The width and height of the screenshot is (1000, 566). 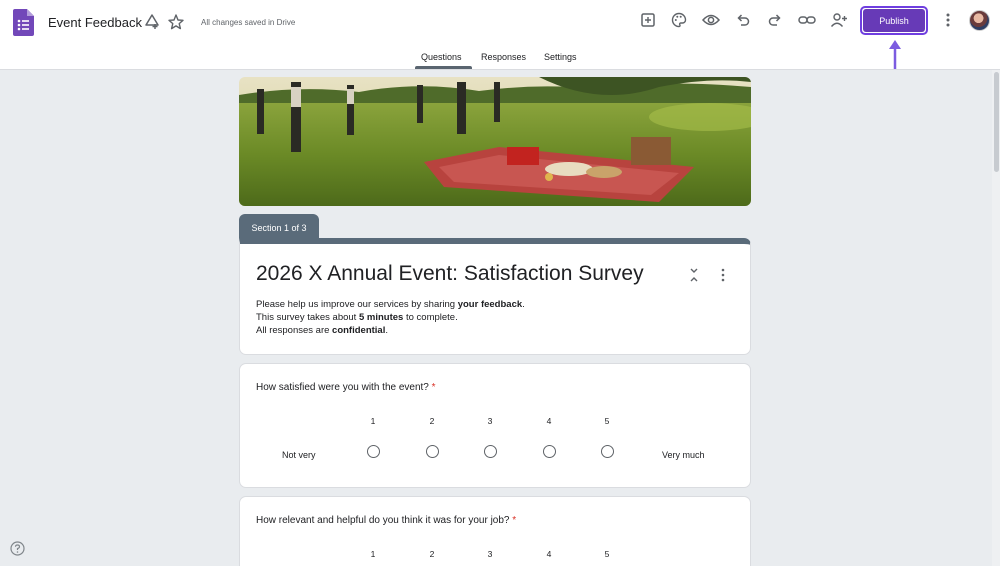 I want to click on forms-logo-icon, so click(x=23, y=22).